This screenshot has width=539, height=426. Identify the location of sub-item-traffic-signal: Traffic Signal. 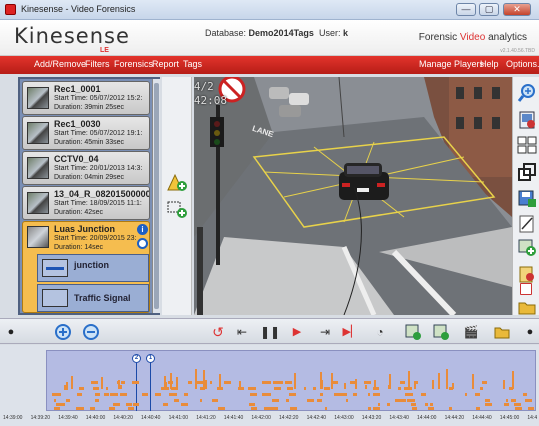
(93, 298).